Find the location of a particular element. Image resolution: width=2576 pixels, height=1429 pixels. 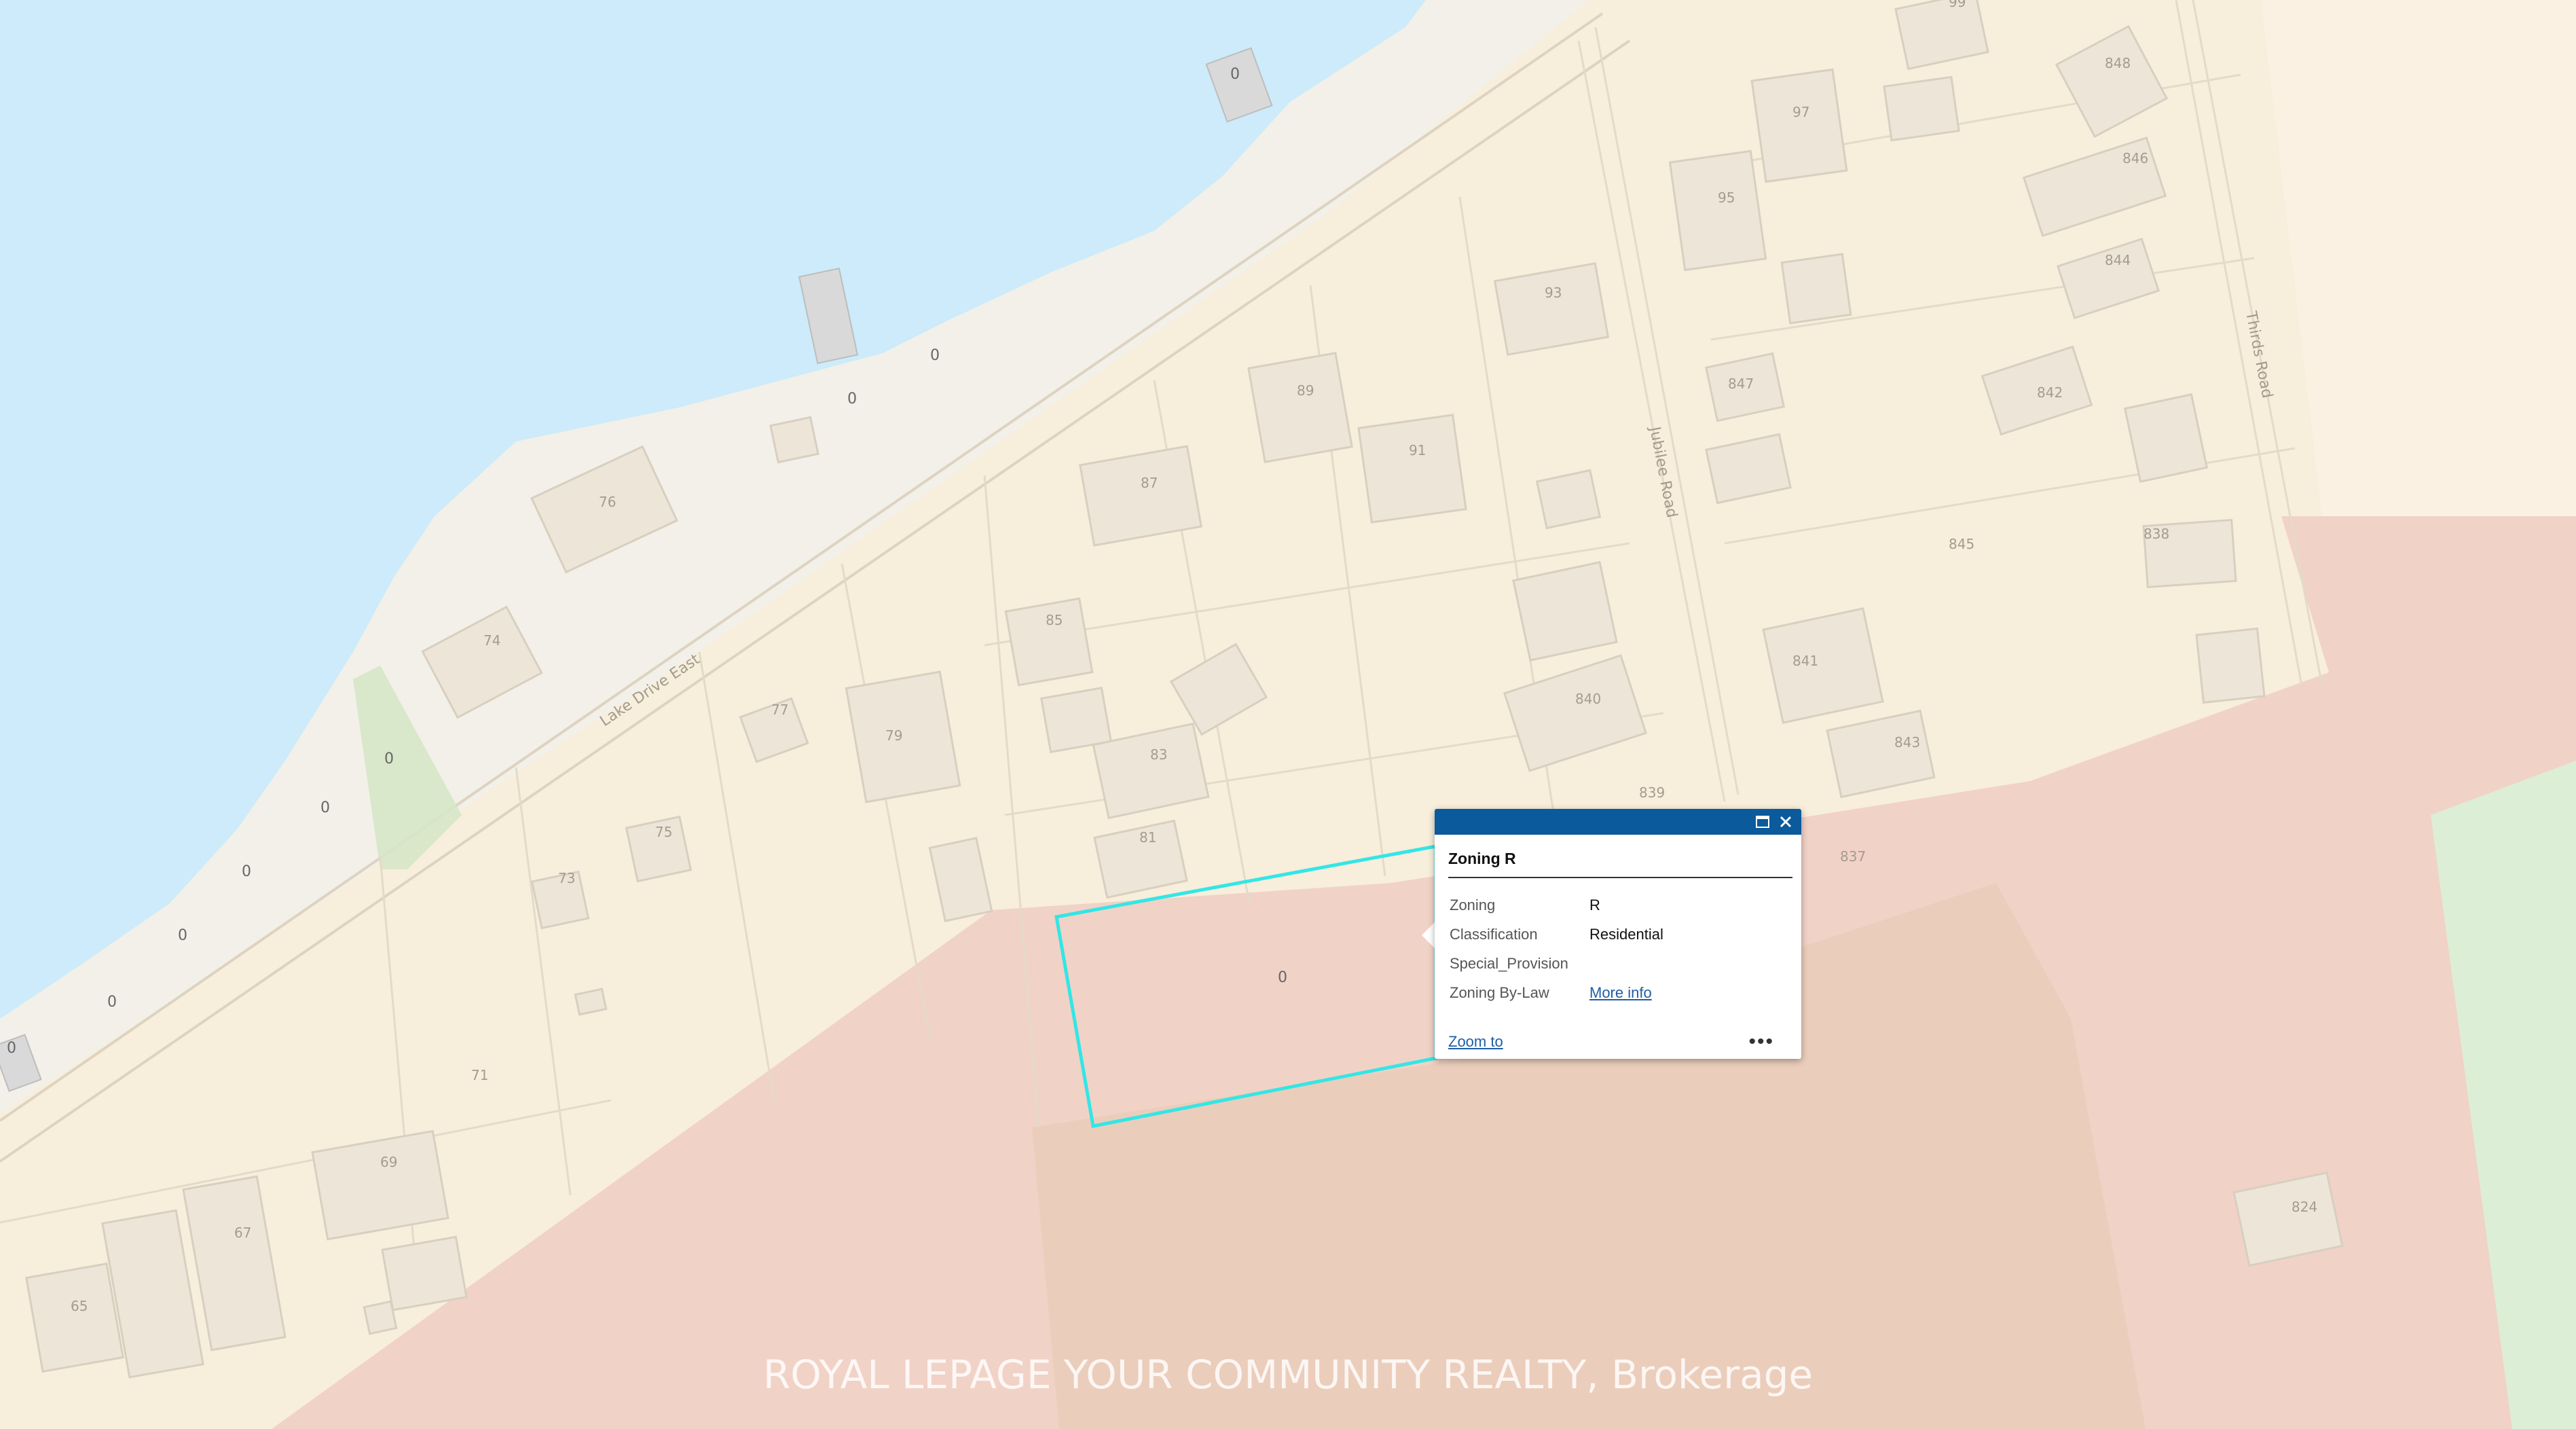

attribute-key: Classification is located at coordinates (1494, 934).